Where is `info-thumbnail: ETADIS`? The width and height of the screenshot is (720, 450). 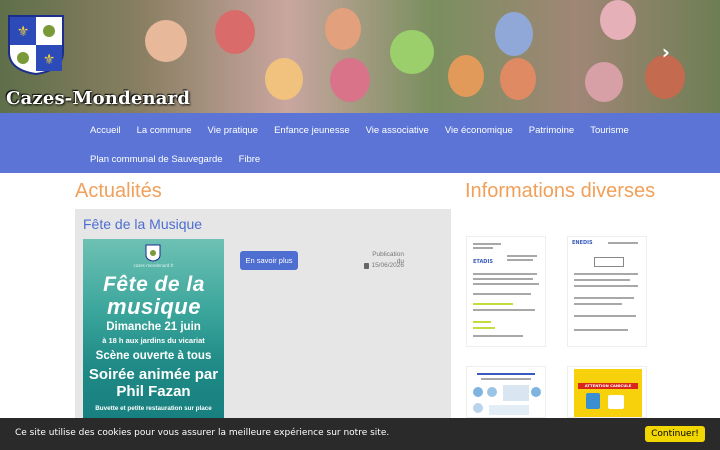 info-thumbnail: ETADIS is located at coordinates (506, 291).